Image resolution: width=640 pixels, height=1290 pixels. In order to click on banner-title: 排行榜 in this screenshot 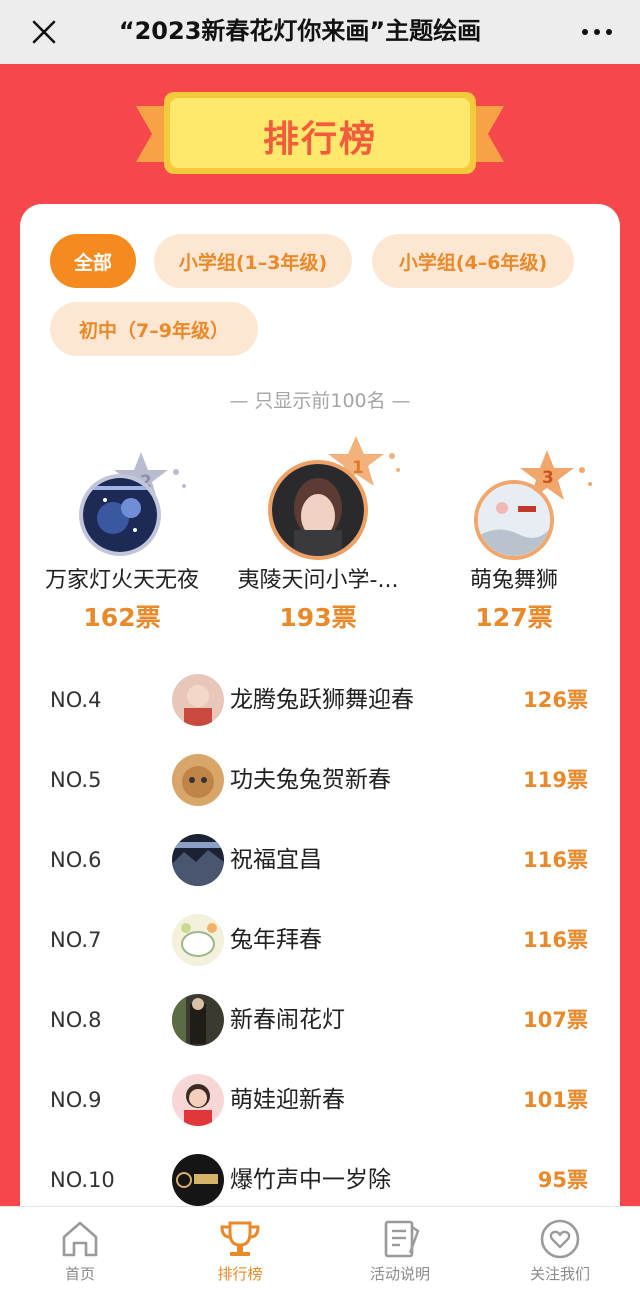, I will do `click(319, 139)`.